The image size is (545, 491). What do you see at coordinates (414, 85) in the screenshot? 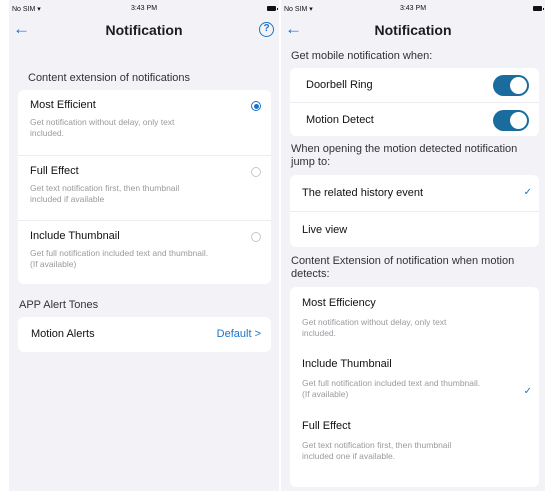
I see `toggle-row-doorbell: Doorbell Ring` at bounding box center [414, 85].